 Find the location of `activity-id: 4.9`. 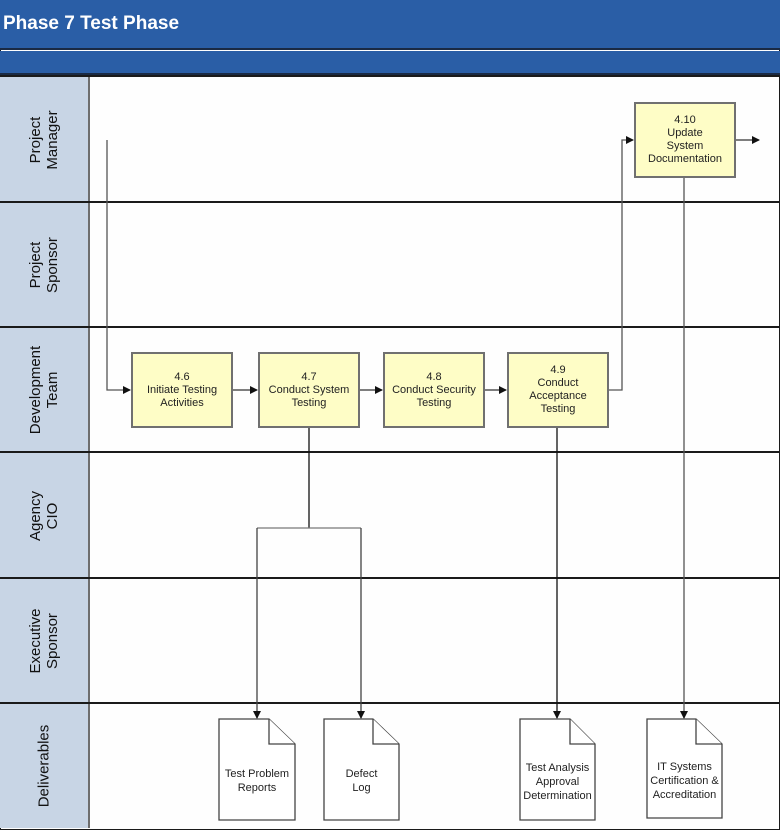

activity-id: 4.9 is located at coordinates (558, 370).